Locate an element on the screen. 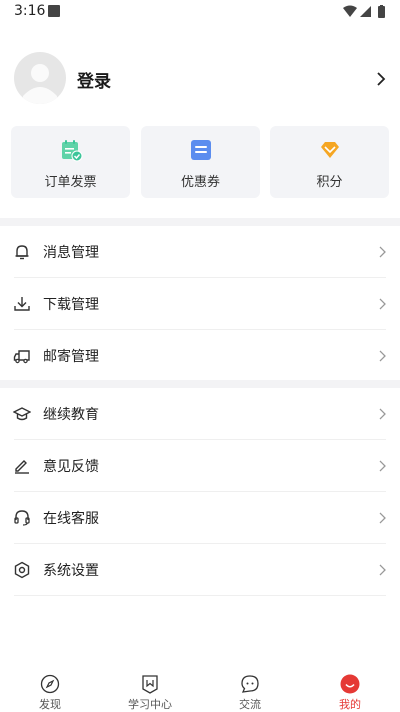 This screenshot has width=400, height=712. menu-separator is located at coordinates (200, 595).